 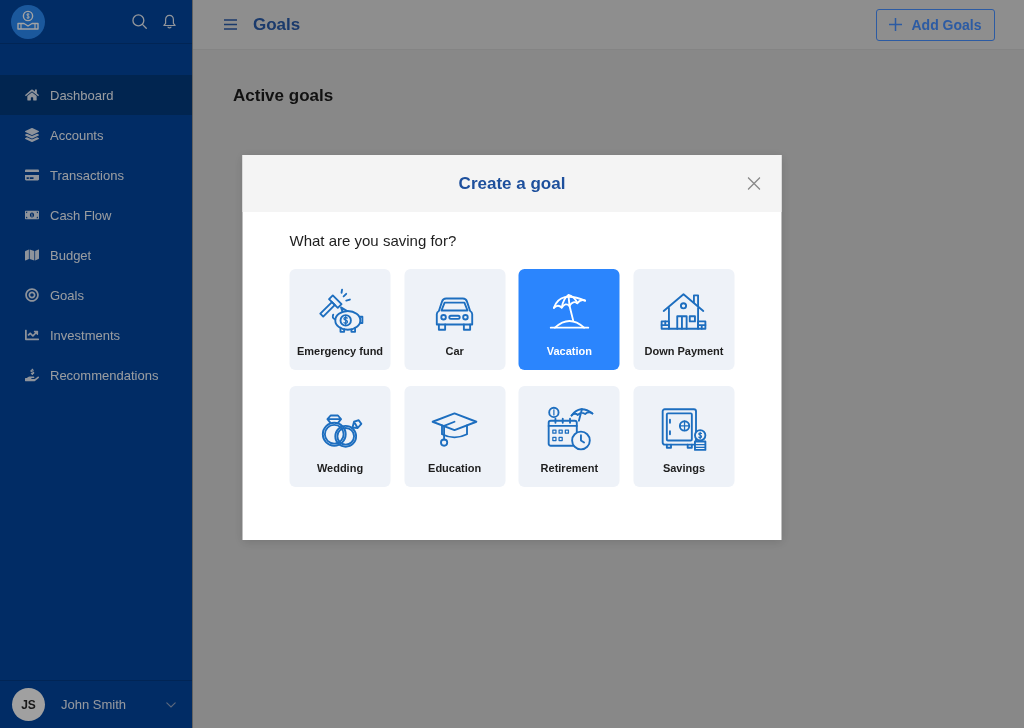 What do you see at coordinates (32, 135) in the screenshot?
I see `layers-icon` at bounding box center [32, 135].